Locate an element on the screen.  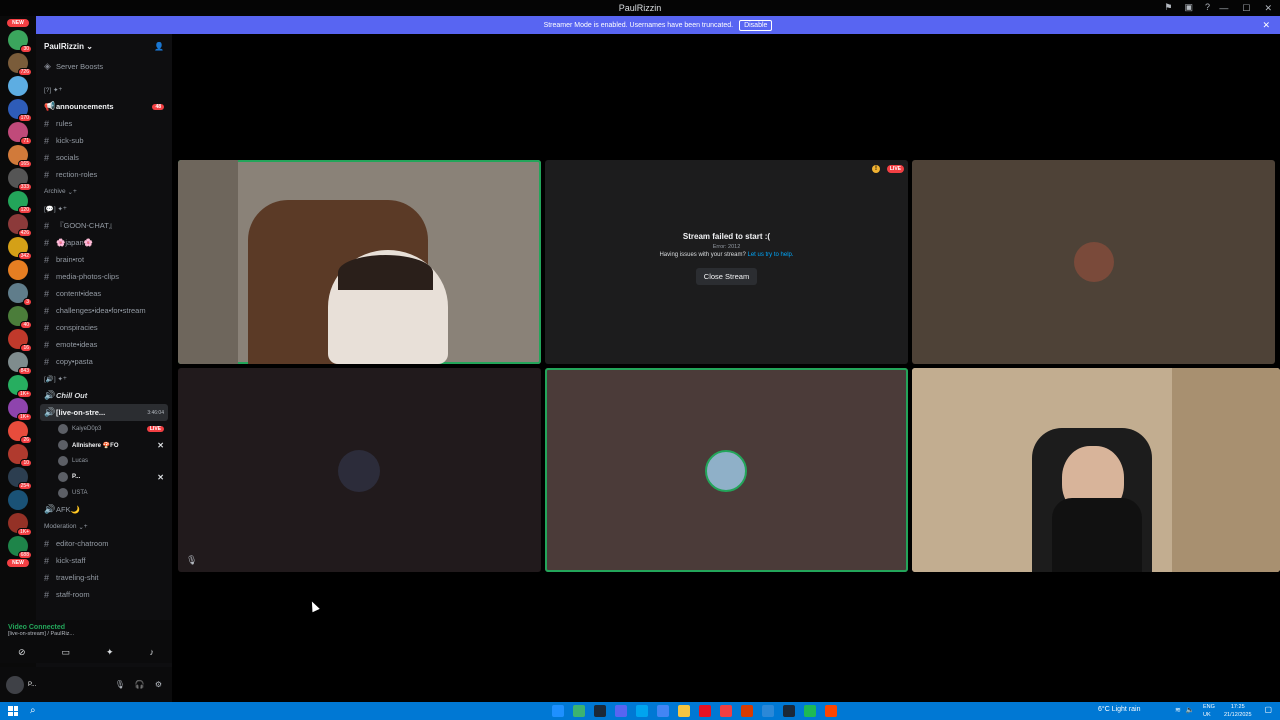
volume-icon: 🔈 is located at coordinates (1190, 710).